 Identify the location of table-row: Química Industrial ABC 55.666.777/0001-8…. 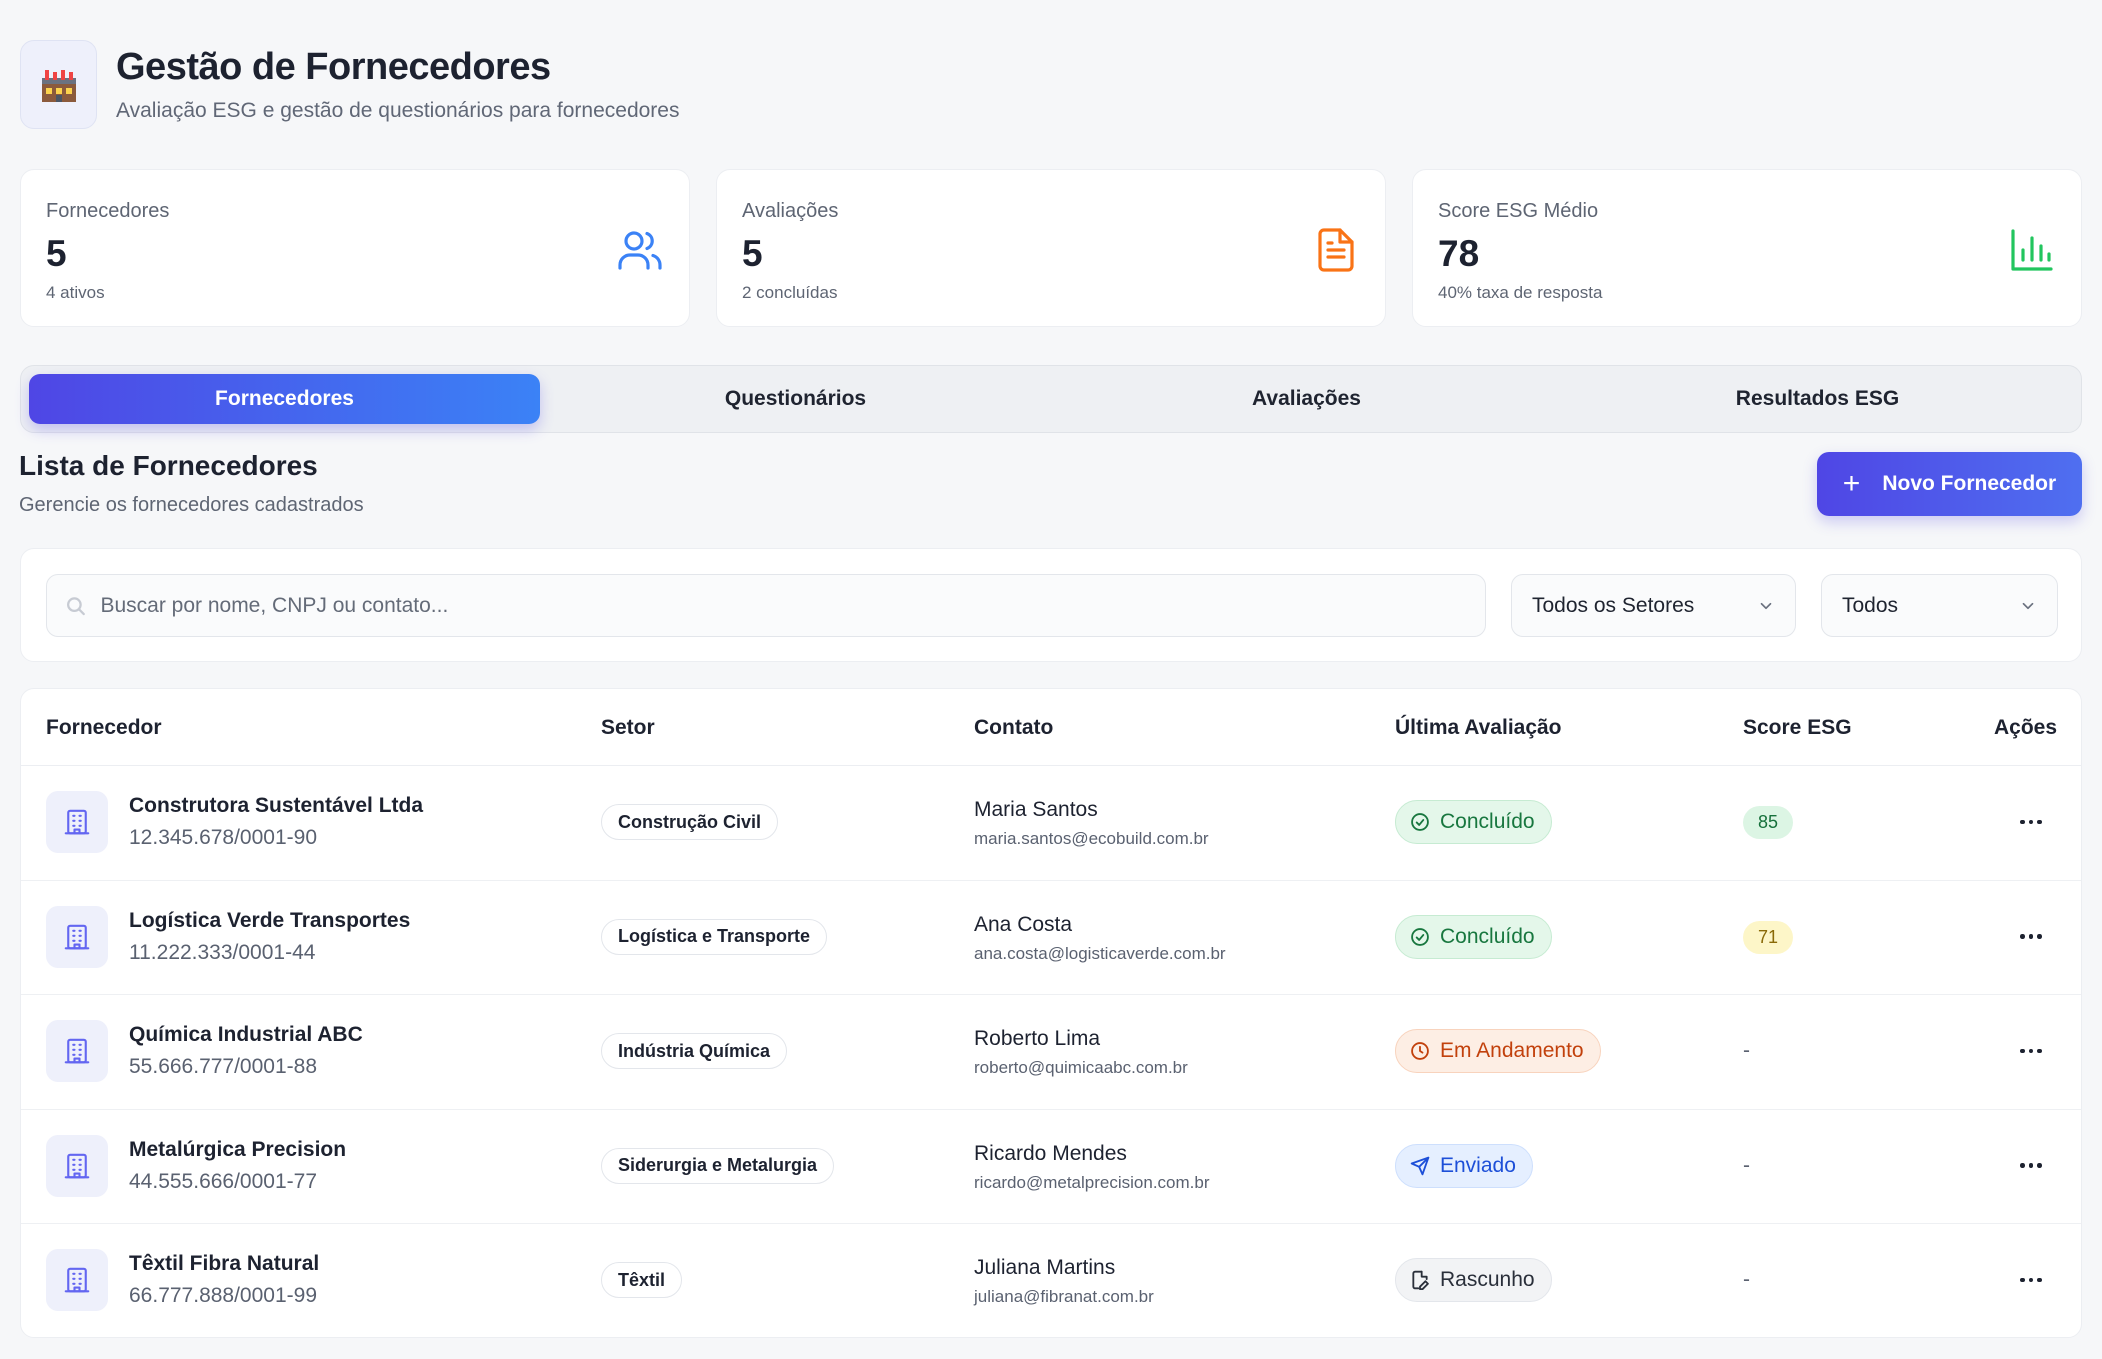
(1051, 1052).